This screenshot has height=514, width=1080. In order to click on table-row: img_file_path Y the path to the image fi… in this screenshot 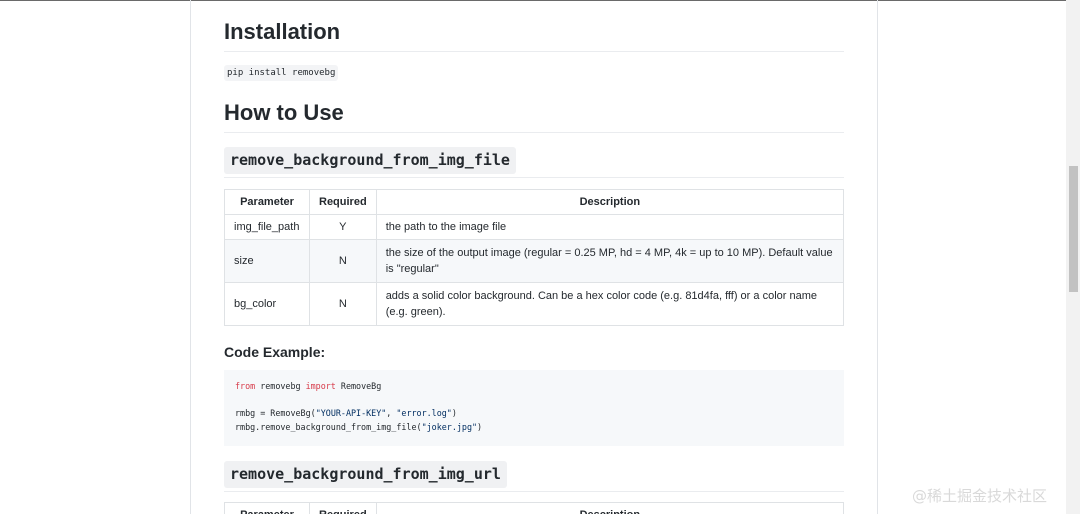, I will do `click(534, 227)`.